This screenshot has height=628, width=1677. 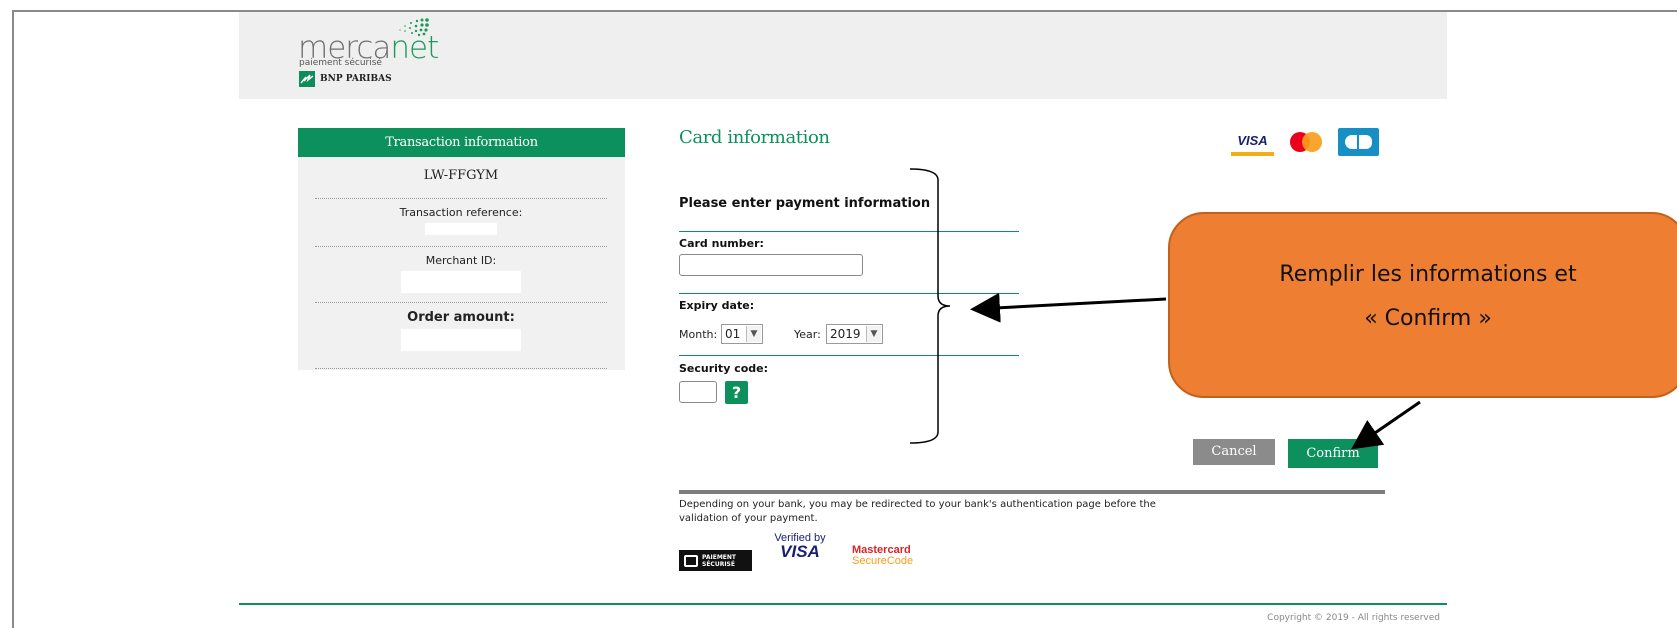 I want to click on form-bracket, so click(x=930, y=306).